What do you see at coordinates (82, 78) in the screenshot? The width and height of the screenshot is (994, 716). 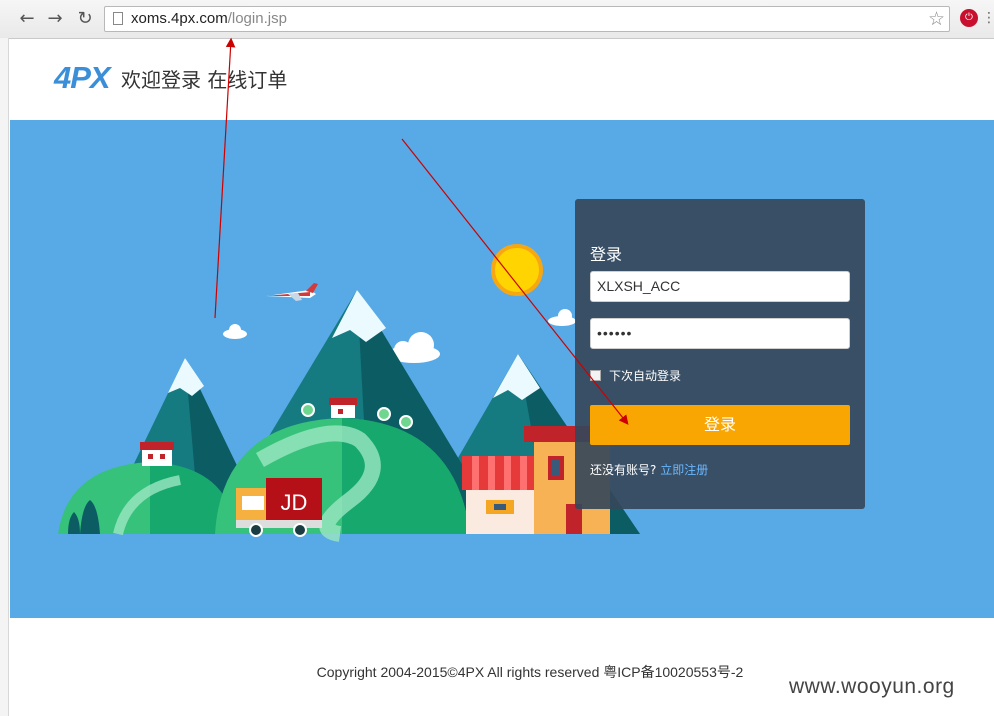 I see `site-logo: 4PX` at bounding box center [82, 78].